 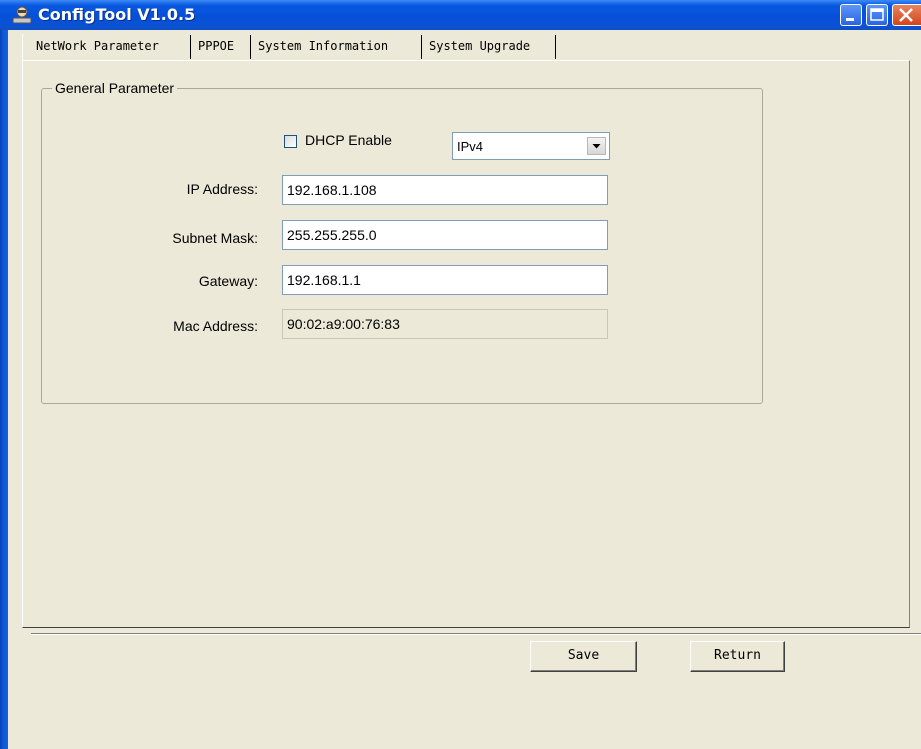 I want to click on maximize-icon, so click(x=877, y=14).